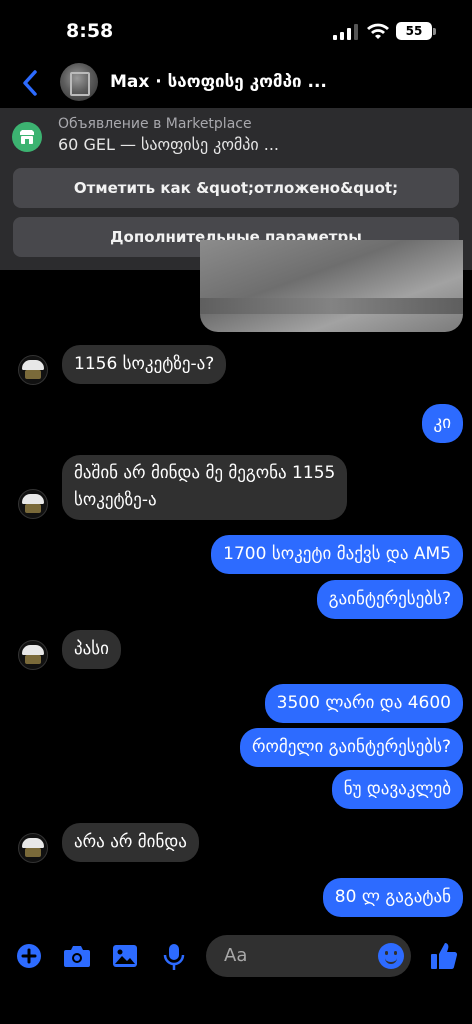 The image size is (472, 1024). Describe the element at coordinates (144, 364) in the screenshot. I see `message-bubble-in: 1156 სოკეტზე-ა?` at that location.